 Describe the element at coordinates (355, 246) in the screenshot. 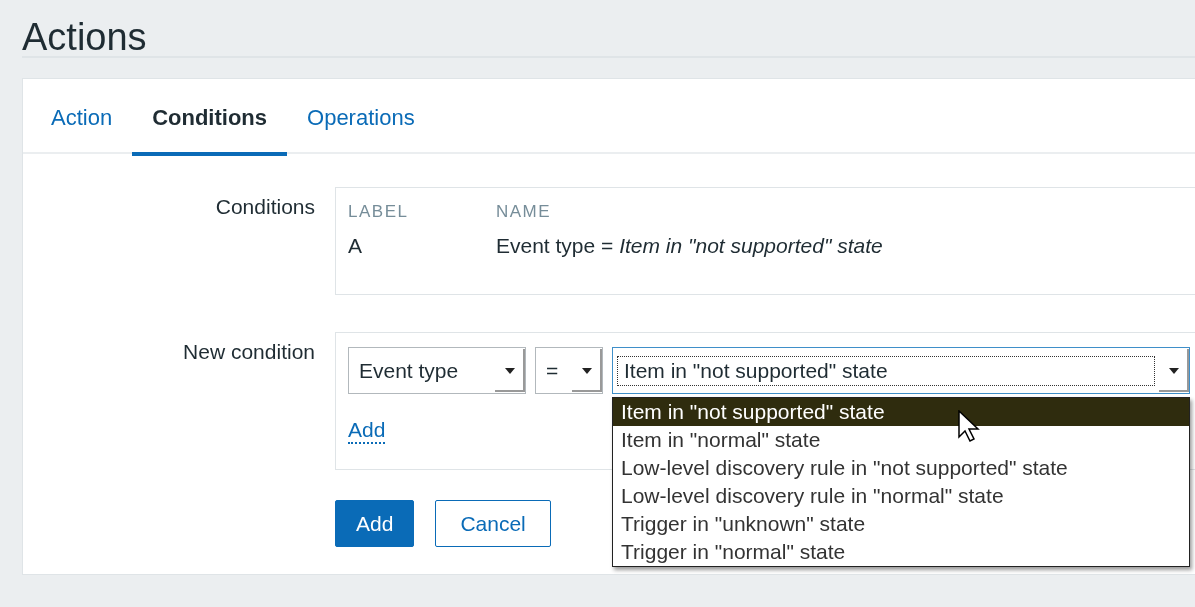

I see `table-cell-text: A` at that location.